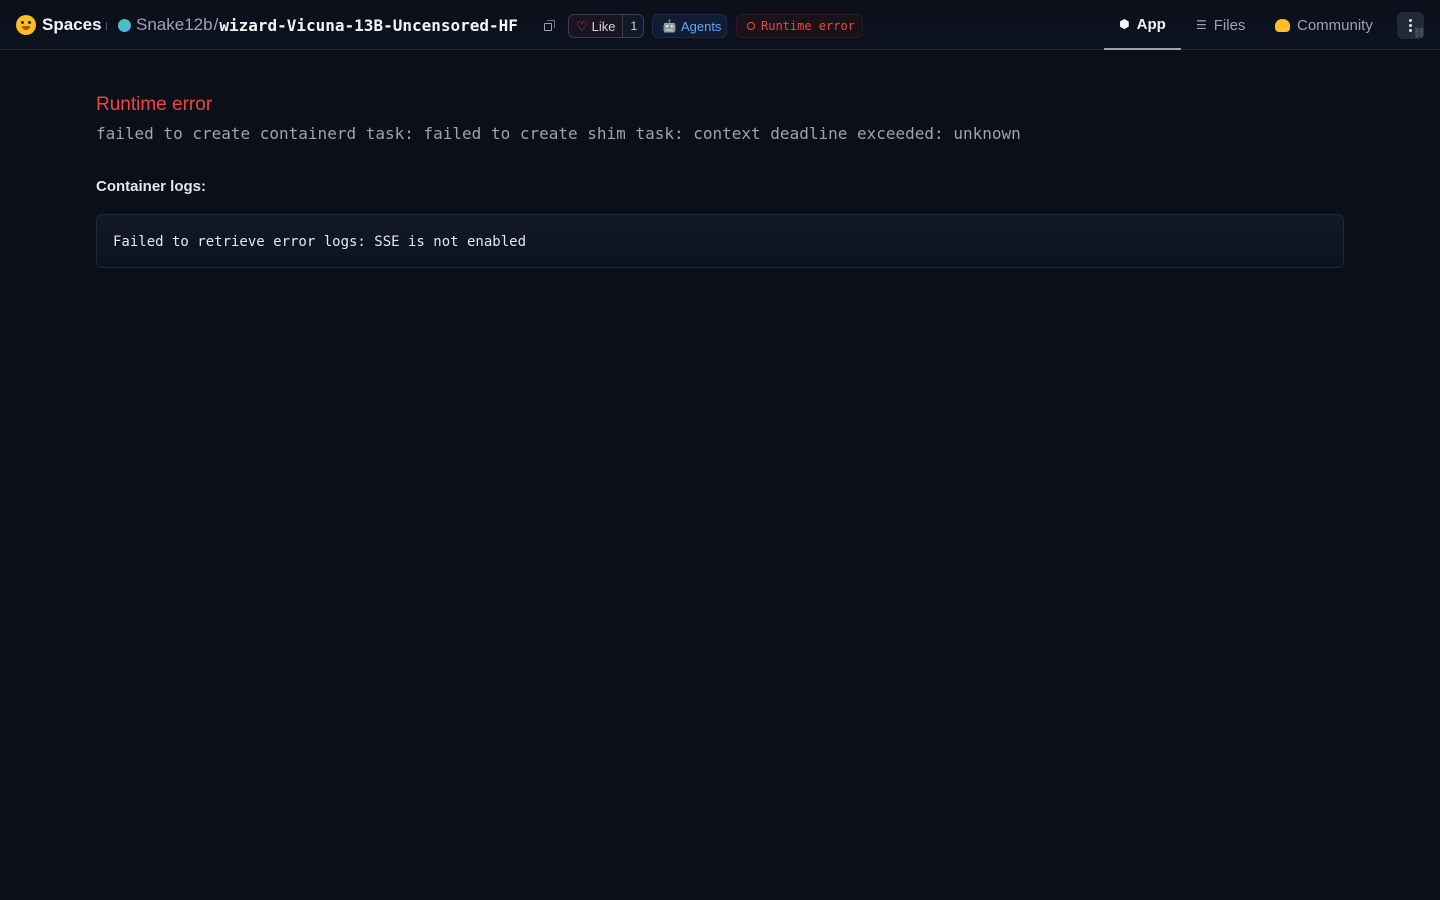 This screenshot has height=900, width=1440. Describe the element at coordinates (630, 26) in the screenshot. I see `like-count: 1` at that location.